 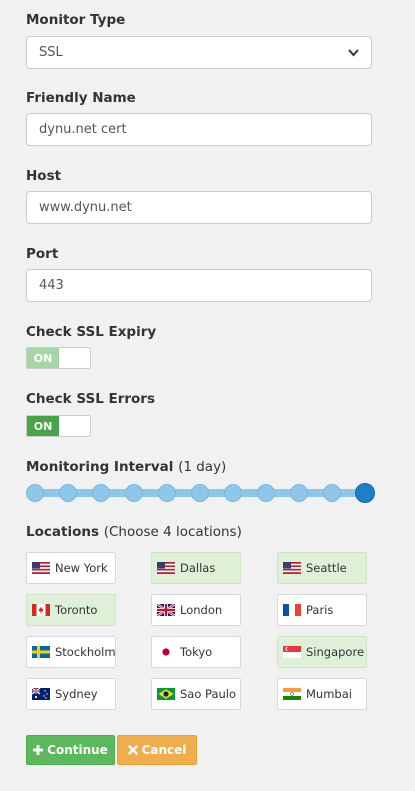 I want to click on location-sydney: Sydney, so click(x=71, y=694).